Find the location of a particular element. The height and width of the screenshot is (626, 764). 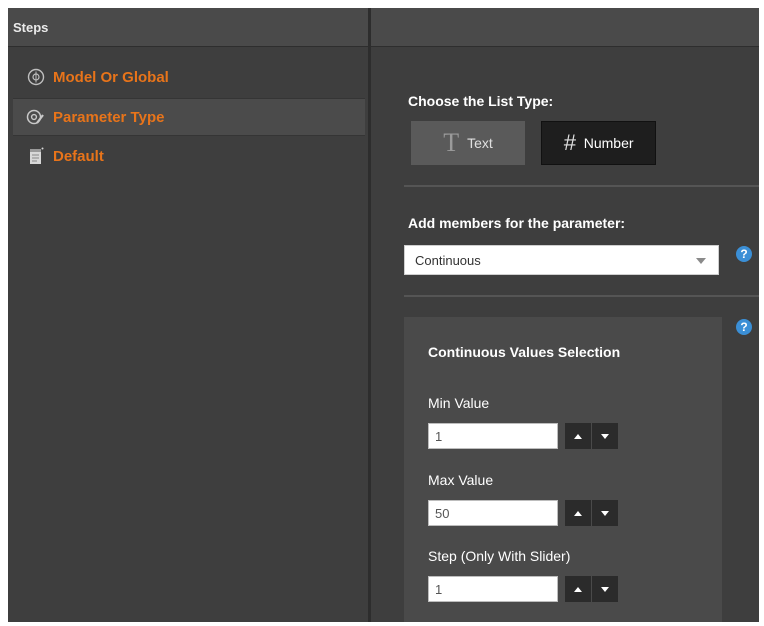

step-default: Default is located at coordinates (189, 156).